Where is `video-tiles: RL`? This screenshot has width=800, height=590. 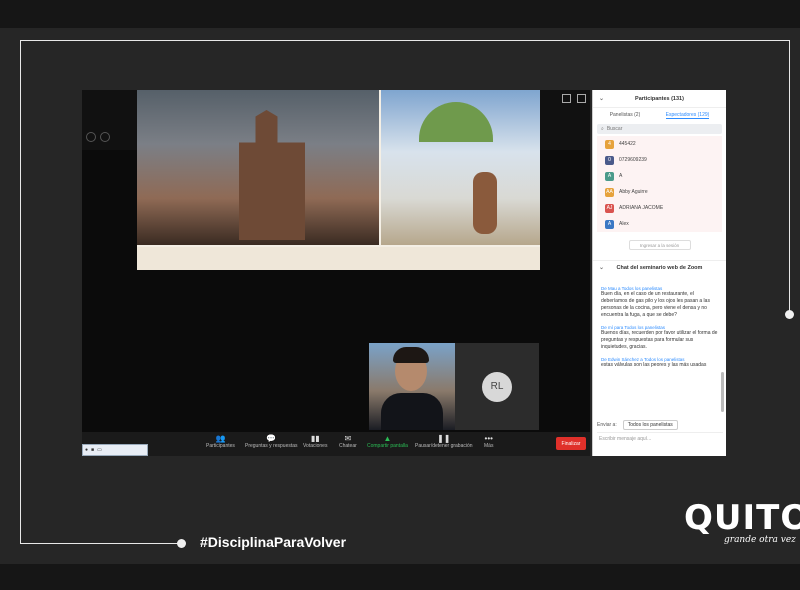 video-tiles: RL is located at coordinates (454, 386).